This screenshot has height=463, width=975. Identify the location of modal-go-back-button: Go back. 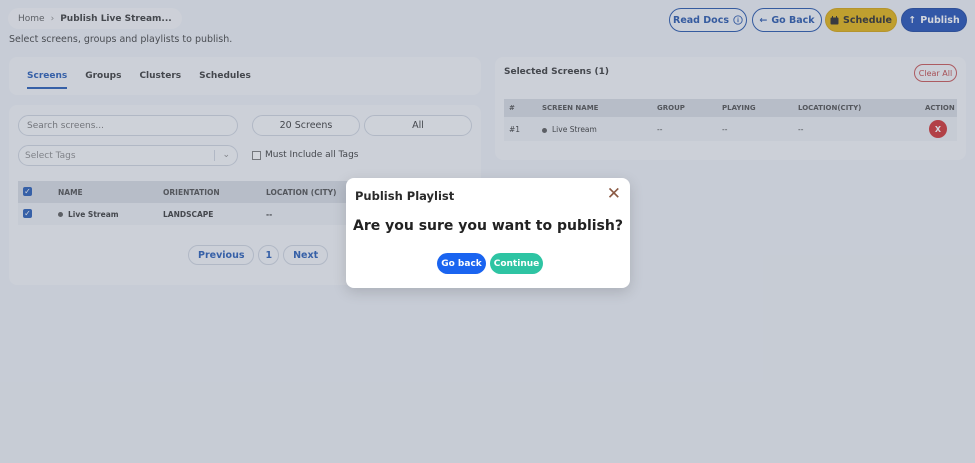
(461, 263).